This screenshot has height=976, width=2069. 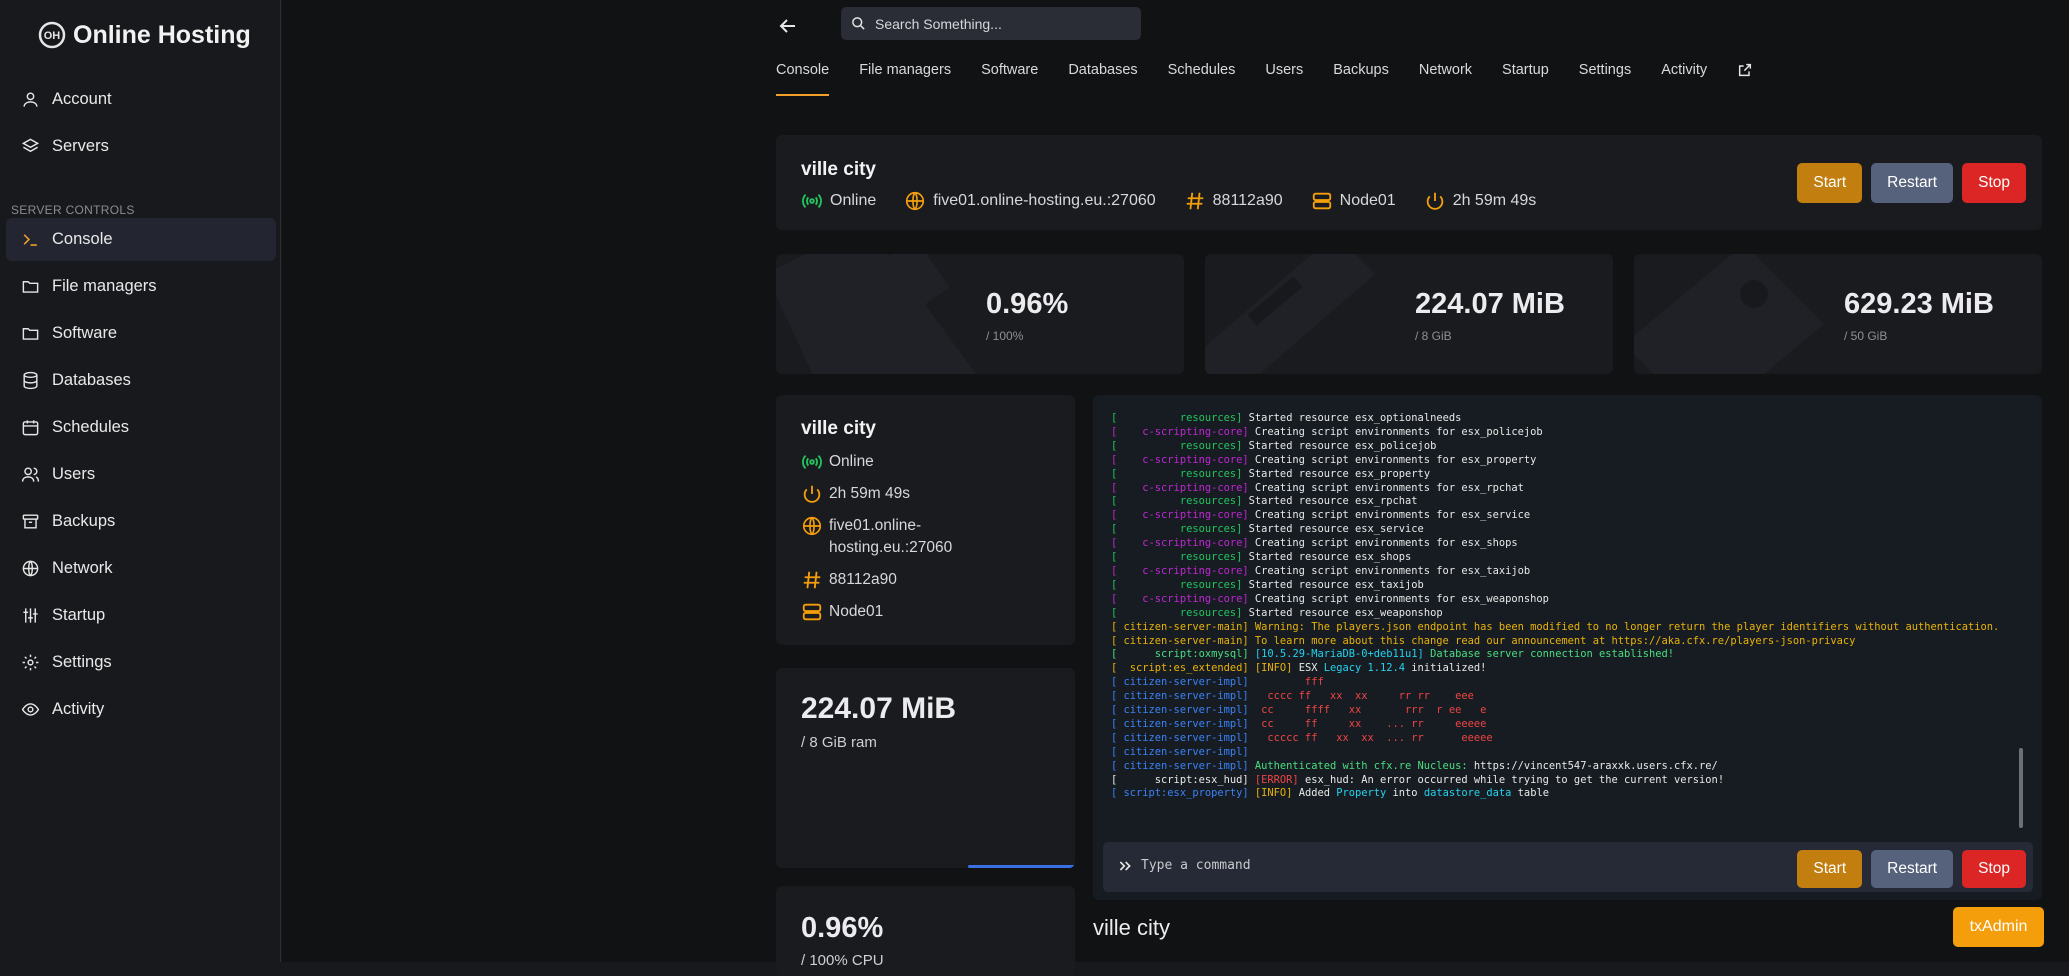 I want to click on command-input: Type a command, so click(x=1196, y=865).